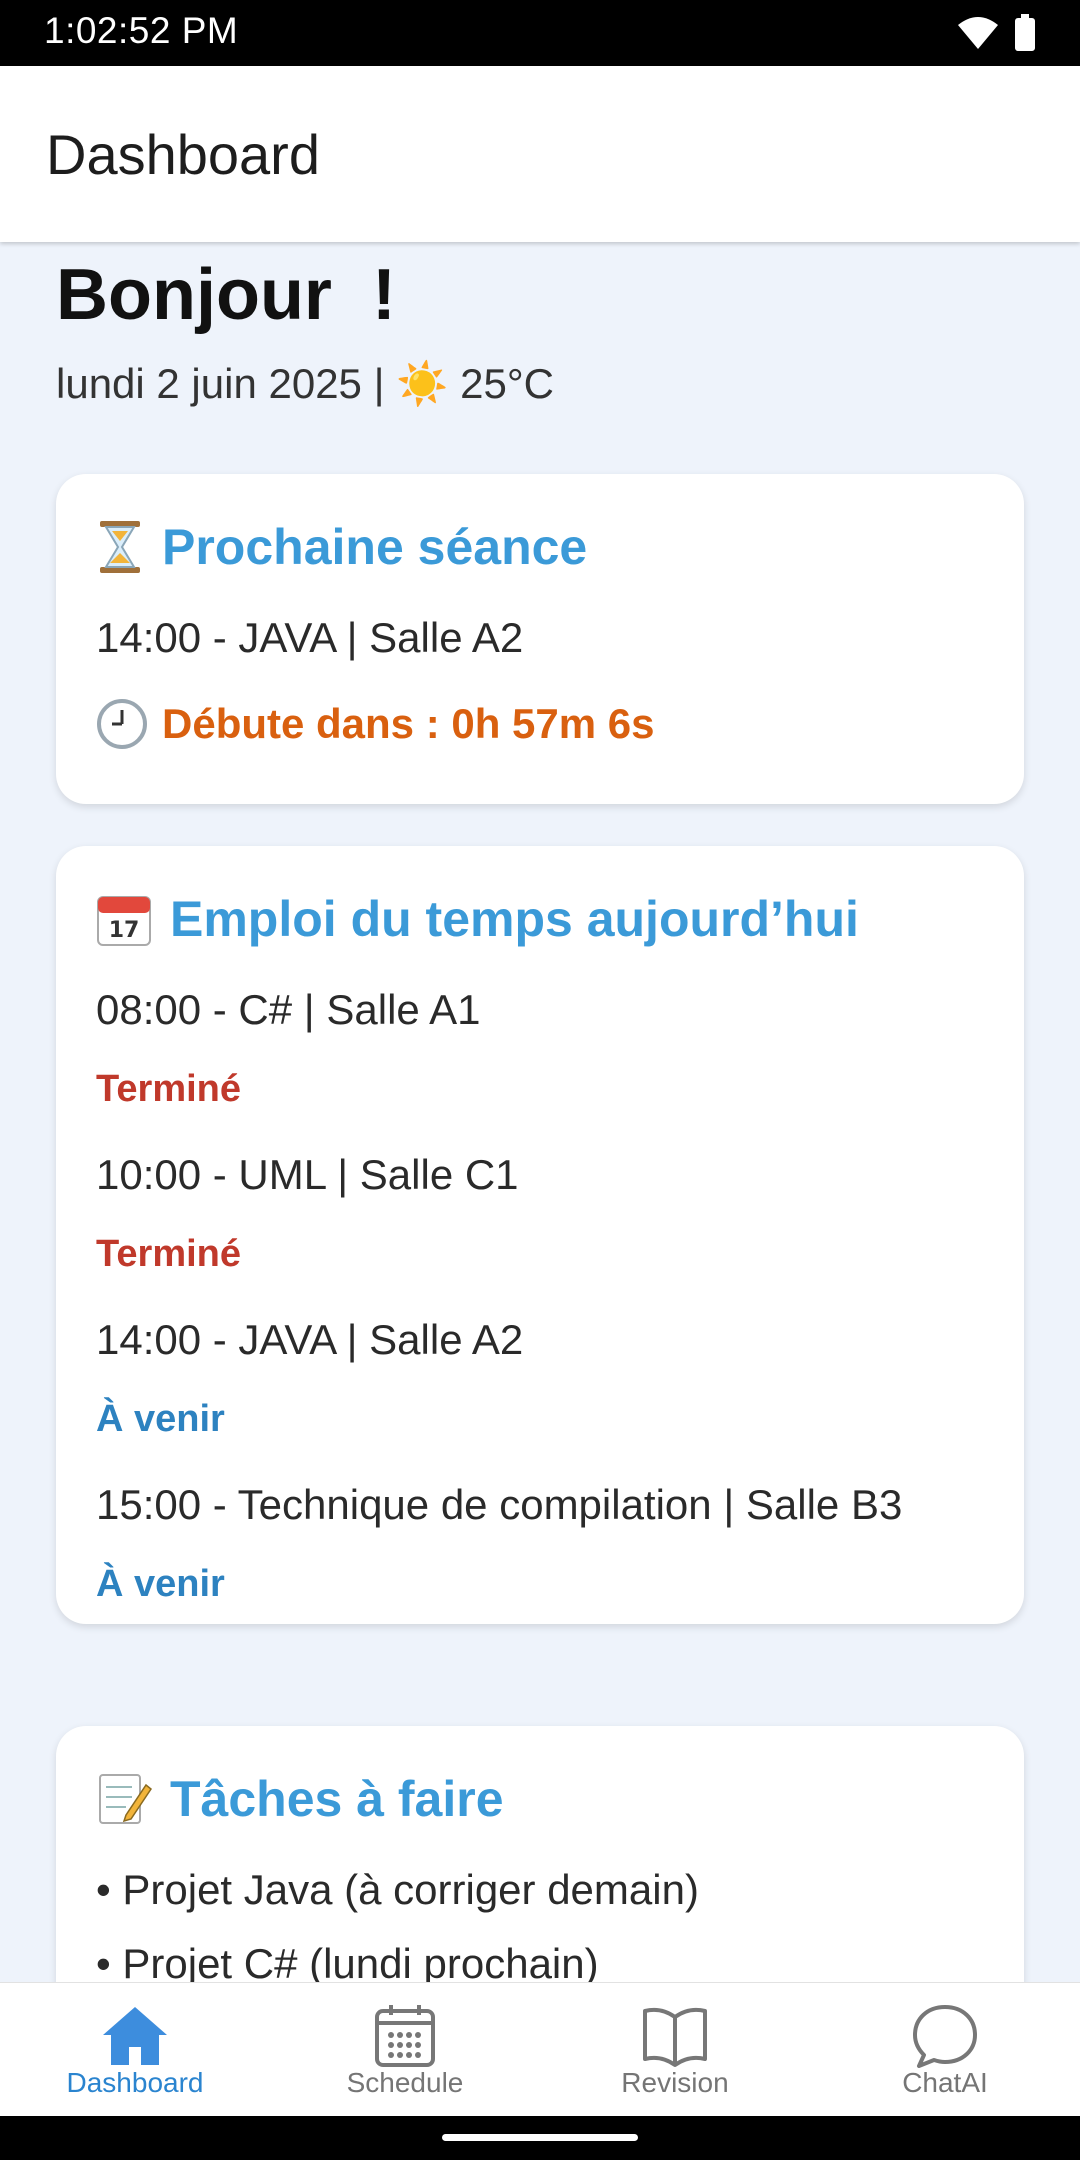  I want to click on nav-label: Schedule, so click(405, 2082).